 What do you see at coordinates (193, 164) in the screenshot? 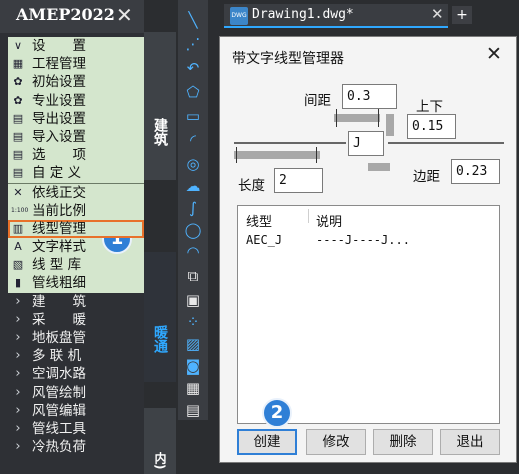
I see `circle-icon: ◎` at bounding box center [193, 164].